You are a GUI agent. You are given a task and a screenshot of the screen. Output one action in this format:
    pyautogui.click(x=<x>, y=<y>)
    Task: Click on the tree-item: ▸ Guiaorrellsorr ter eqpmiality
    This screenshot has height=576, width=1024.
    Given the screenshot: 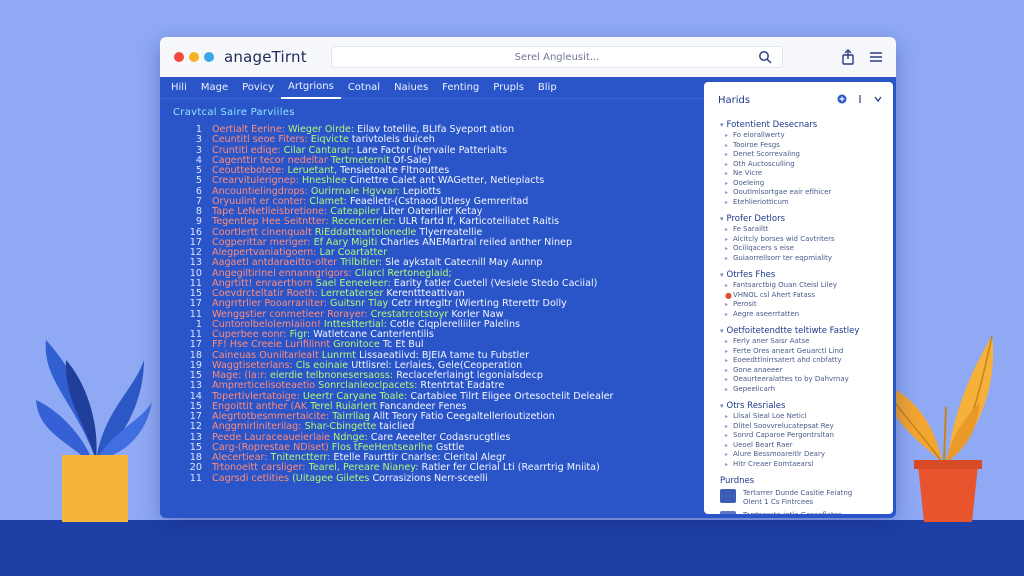 What is the action you would take?
    pyautogui.click(x=805, y=259)
    